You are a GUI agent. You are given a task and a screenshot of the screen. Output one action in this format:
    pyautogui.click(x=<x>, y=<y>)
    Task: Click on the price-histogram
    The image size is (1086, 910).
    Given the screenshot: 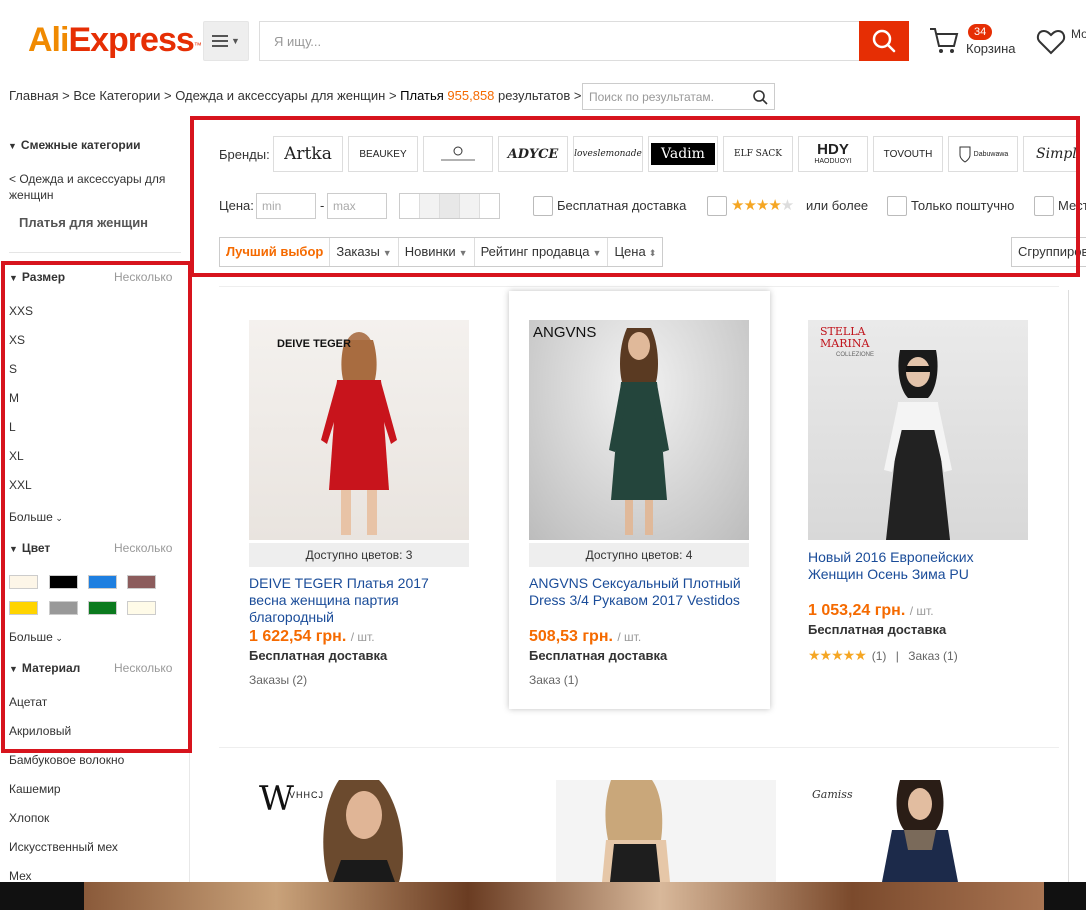 What is the action you would take?
    pyautogui.click(x=449, y=206)
    